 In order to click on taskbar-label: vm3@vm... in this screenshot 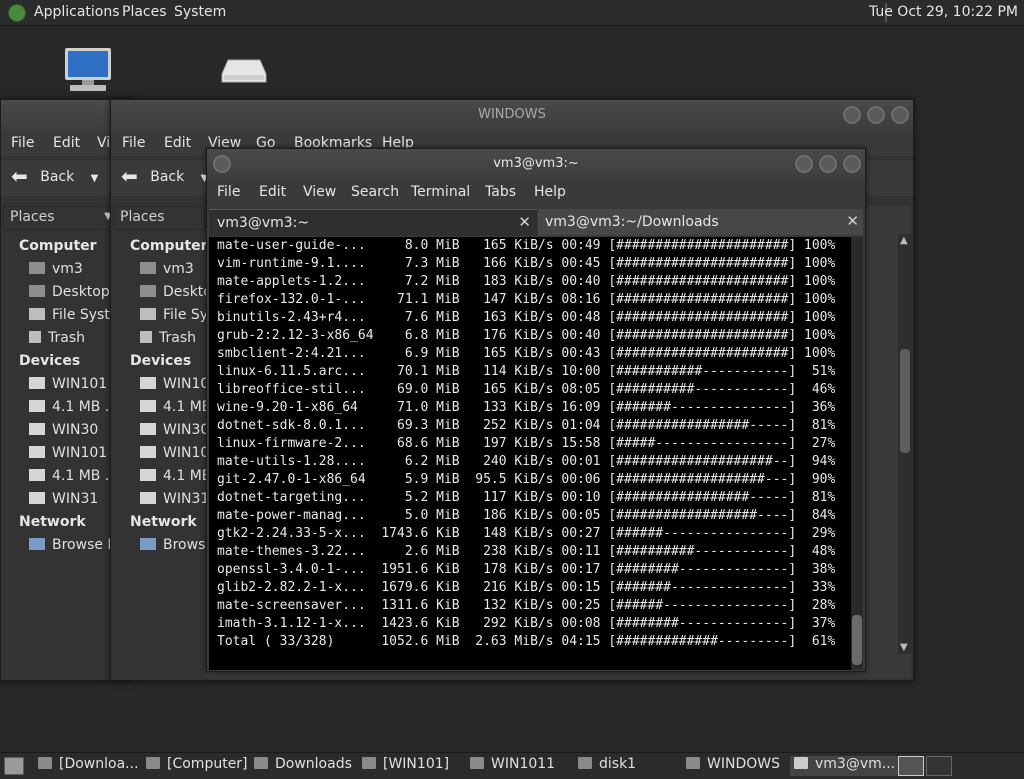, I will do `click(855, 764)`.